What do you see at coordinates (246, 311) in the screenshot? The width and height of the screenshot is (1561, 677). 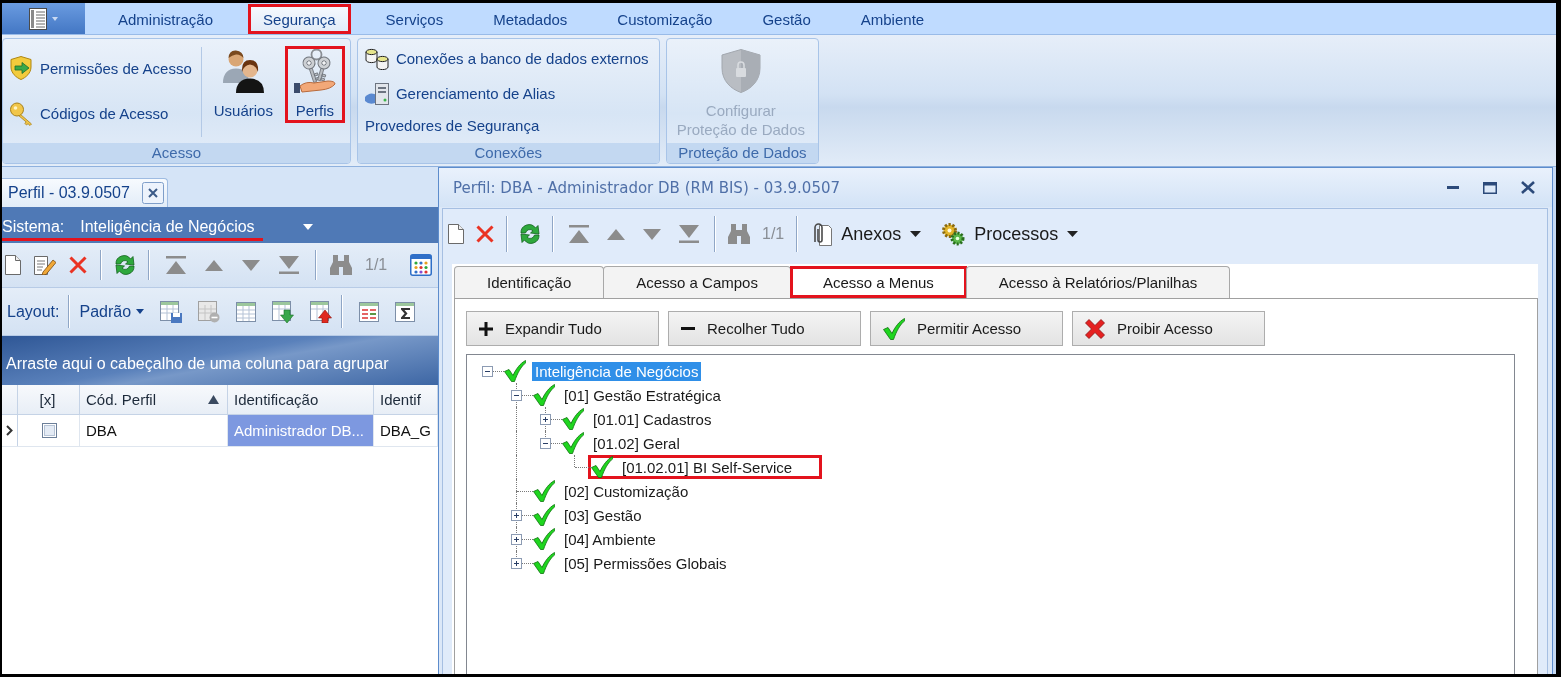 I see `sheet-icon` at bounding box center [246, 311].